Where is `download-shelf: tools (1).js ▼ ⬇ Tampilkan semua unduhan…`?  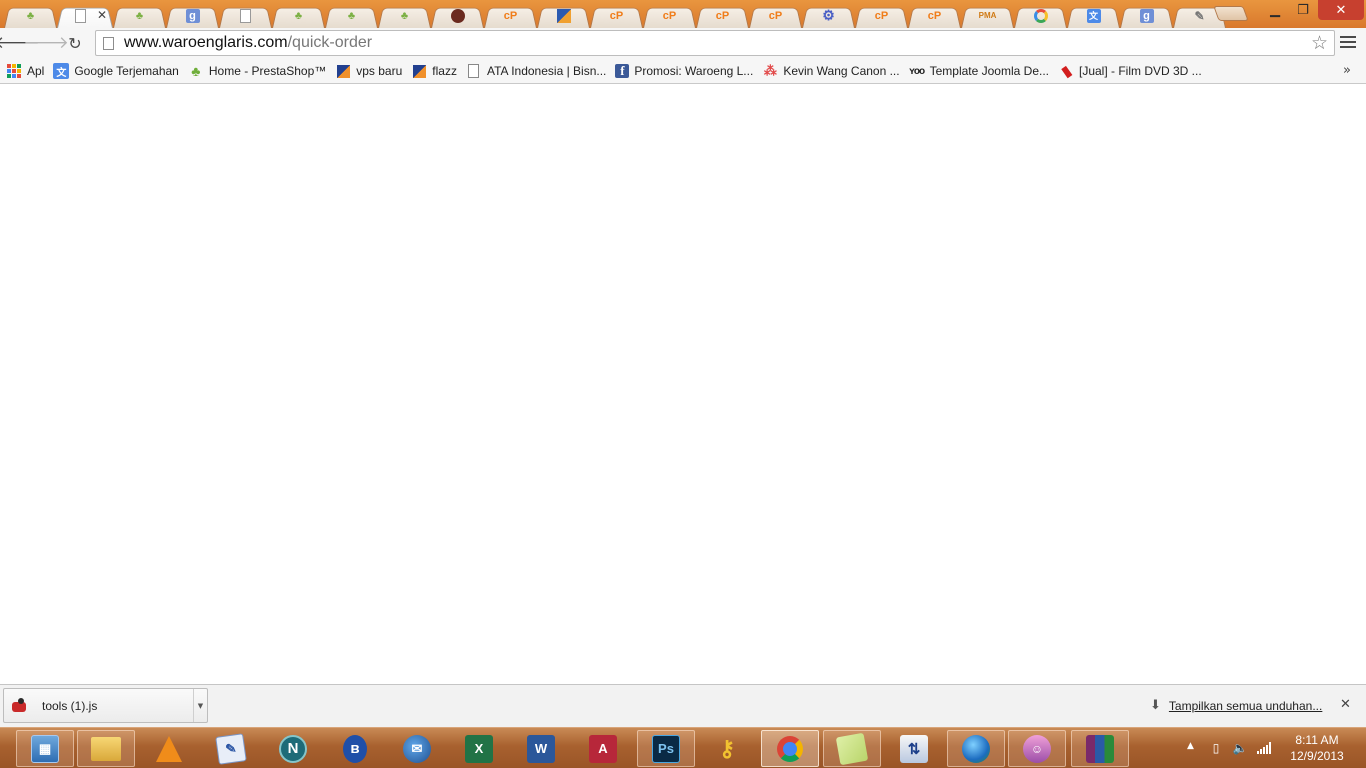 download-shelf: tools (1).js ▼ ⬇ Tampilkan semua unduhan… is located at coordinates (683, 705).